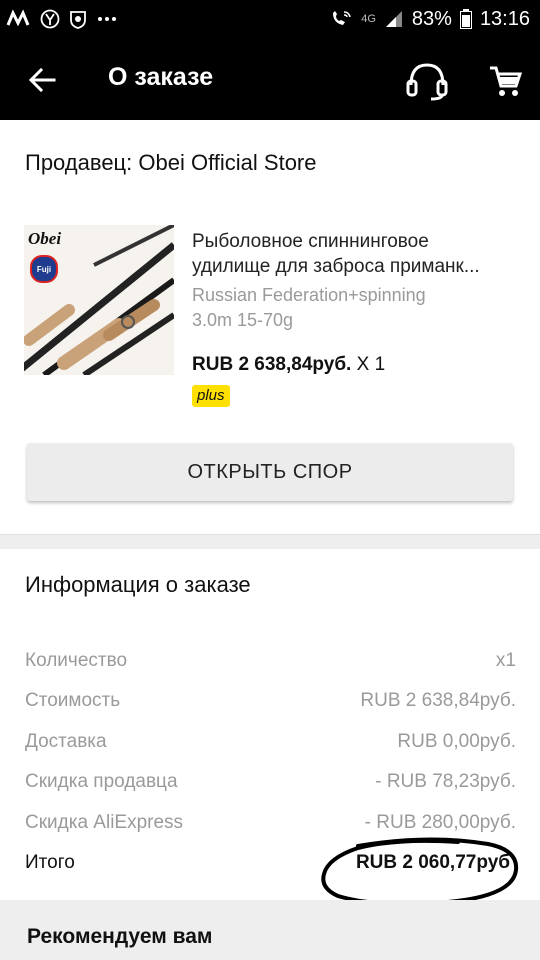  I want to click on info-value: x1, so click(505, 660).